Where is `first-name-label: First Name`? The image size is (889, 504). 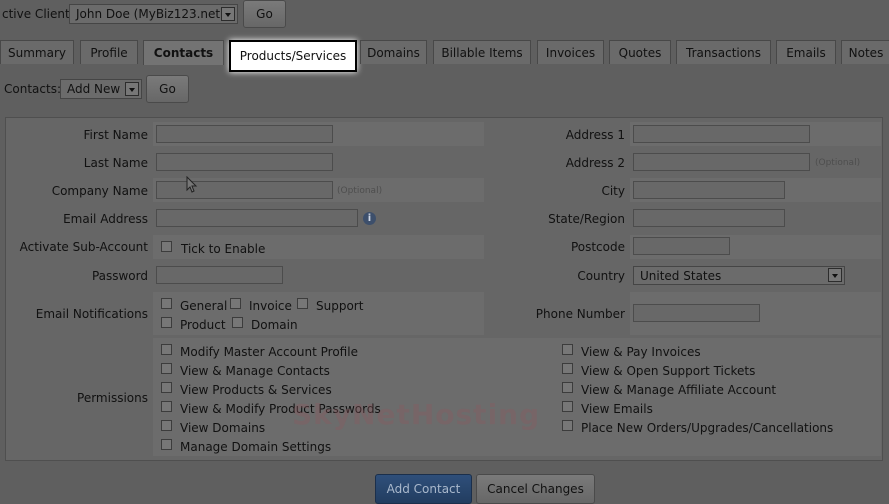 first-name-label: First Name is located at coordinates (115, 135).